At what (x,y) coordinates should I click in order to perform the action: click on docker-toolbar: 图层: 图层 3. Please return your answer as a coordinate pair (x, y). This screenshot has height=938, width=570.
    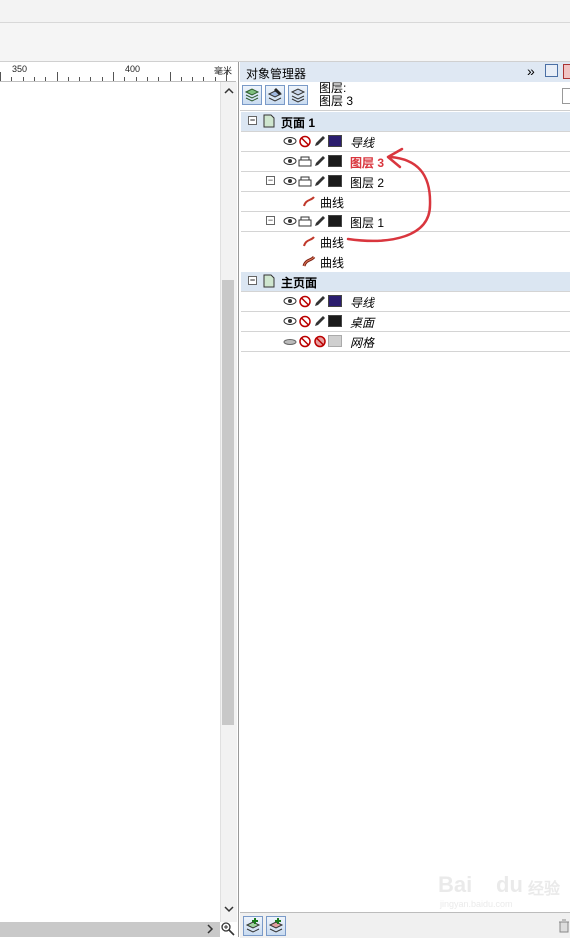
    Looking at the image, I should click on (405, 96).